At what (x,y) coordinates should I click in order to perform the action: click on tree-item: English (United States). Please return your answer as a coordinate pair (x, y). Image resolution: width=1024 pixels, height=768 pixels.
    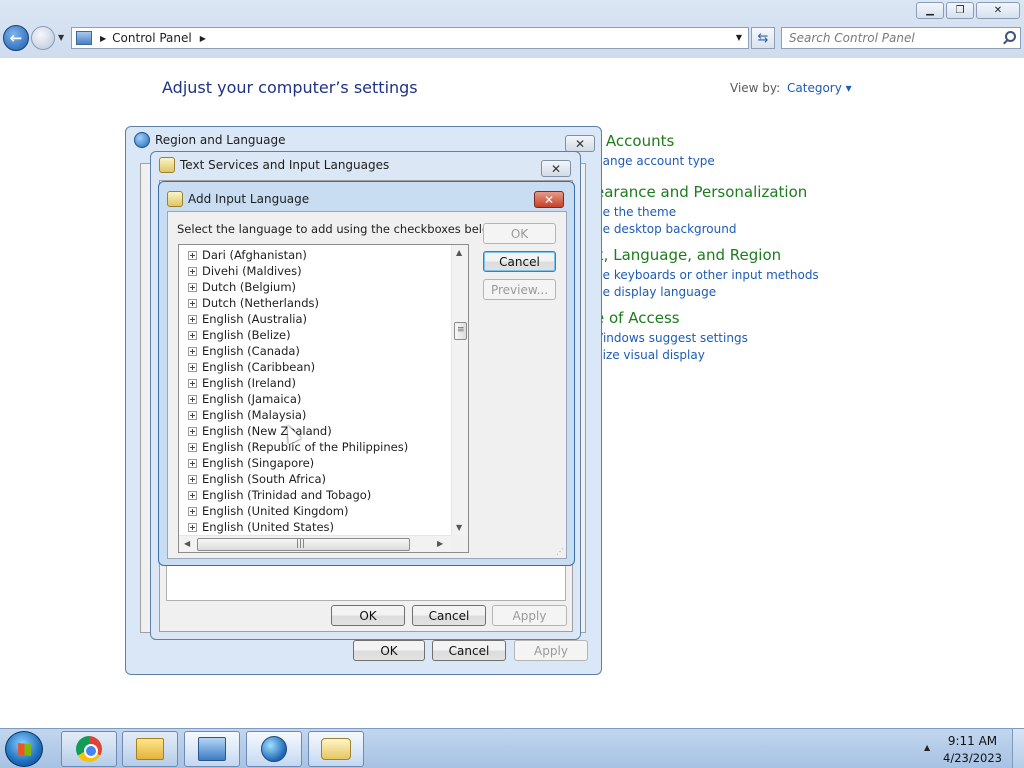
    Looking at the image, I should click on (315, 527).